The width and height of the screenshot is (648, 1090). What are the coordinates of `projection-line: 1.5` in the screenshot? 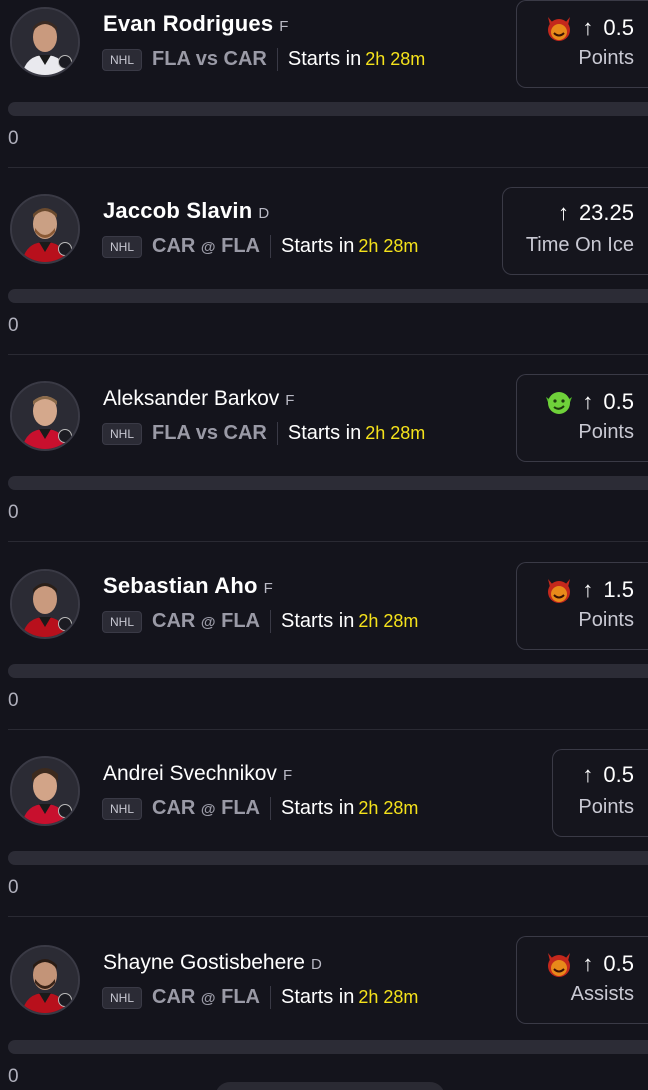 It's located at (618, 589).